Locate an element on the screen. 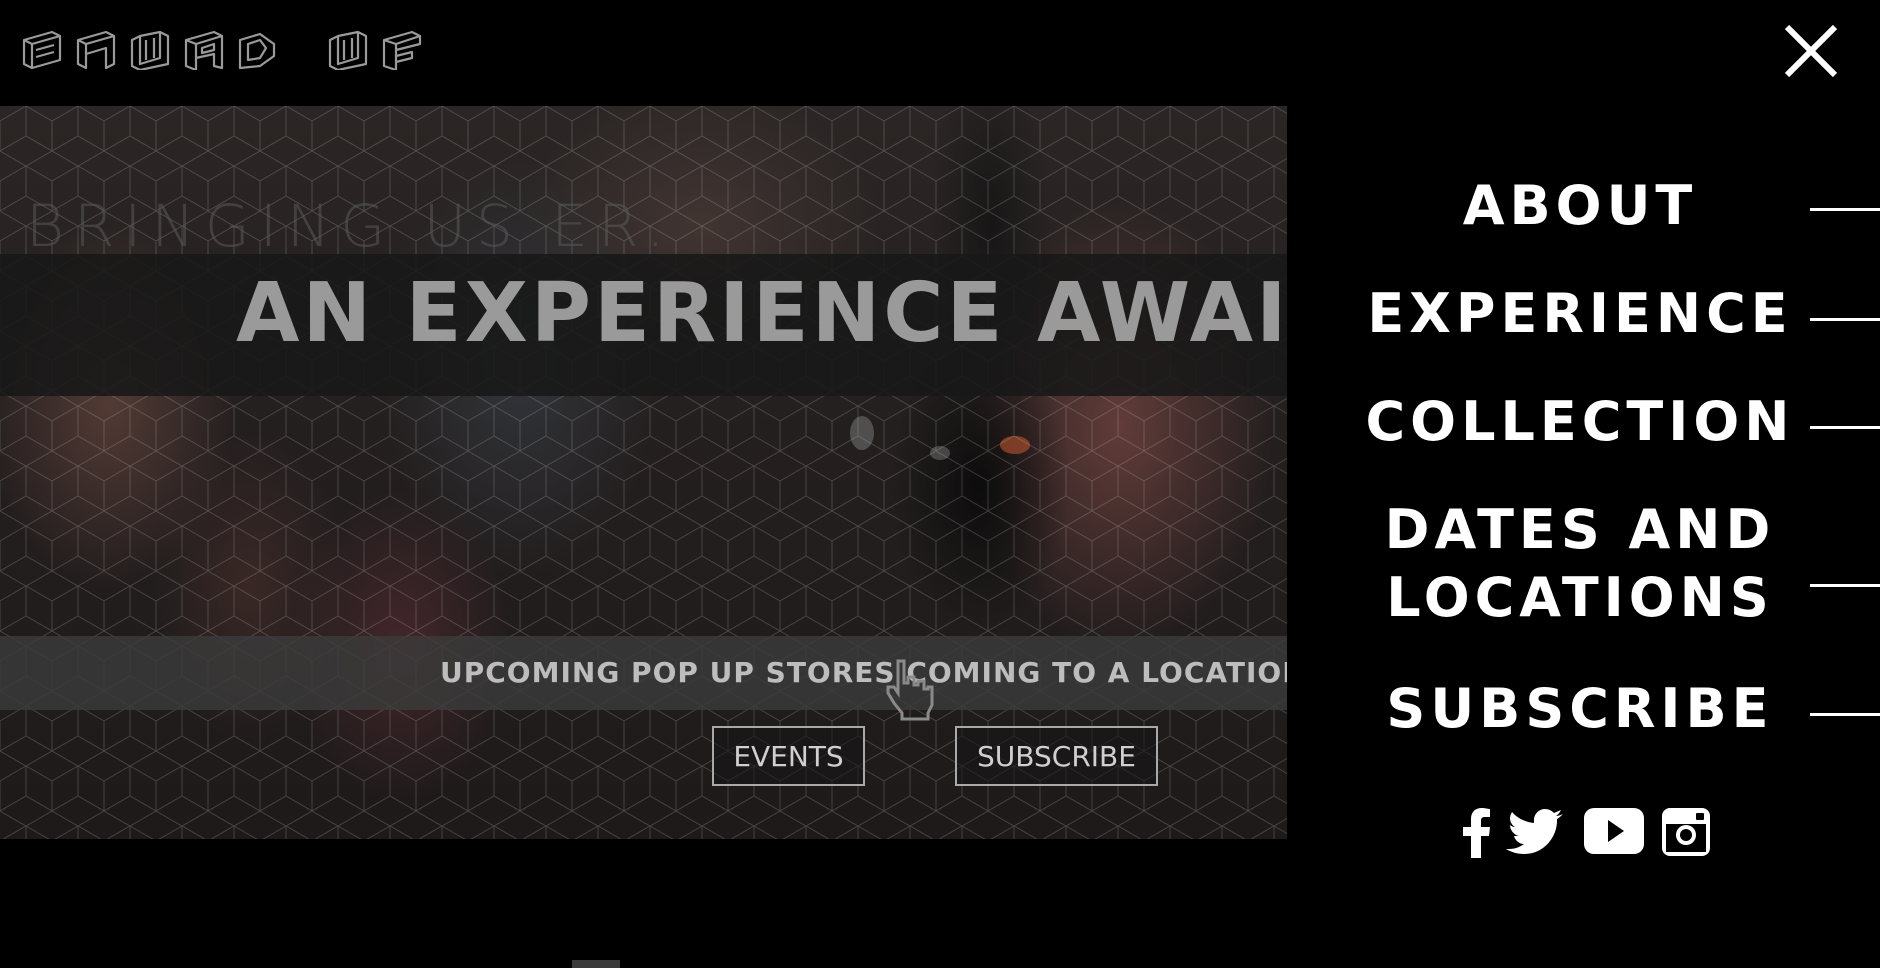 This screenshot has height=968, width=1880. hero-subscribe-button: SUBSCRIBE is located at coordinates (1056, 756).